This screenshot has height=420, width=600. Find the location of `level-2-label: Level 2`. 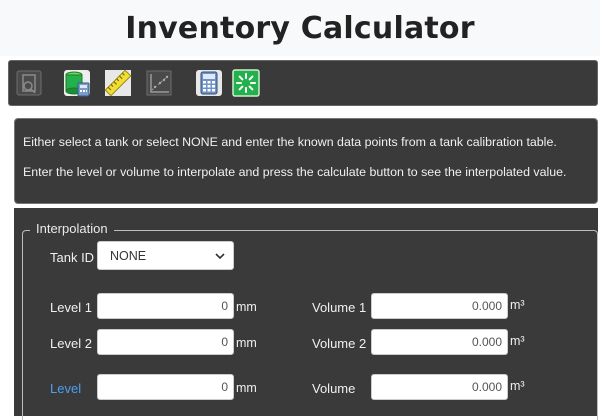

level-2-label: Level 2 is located at coordinates (71, 343).